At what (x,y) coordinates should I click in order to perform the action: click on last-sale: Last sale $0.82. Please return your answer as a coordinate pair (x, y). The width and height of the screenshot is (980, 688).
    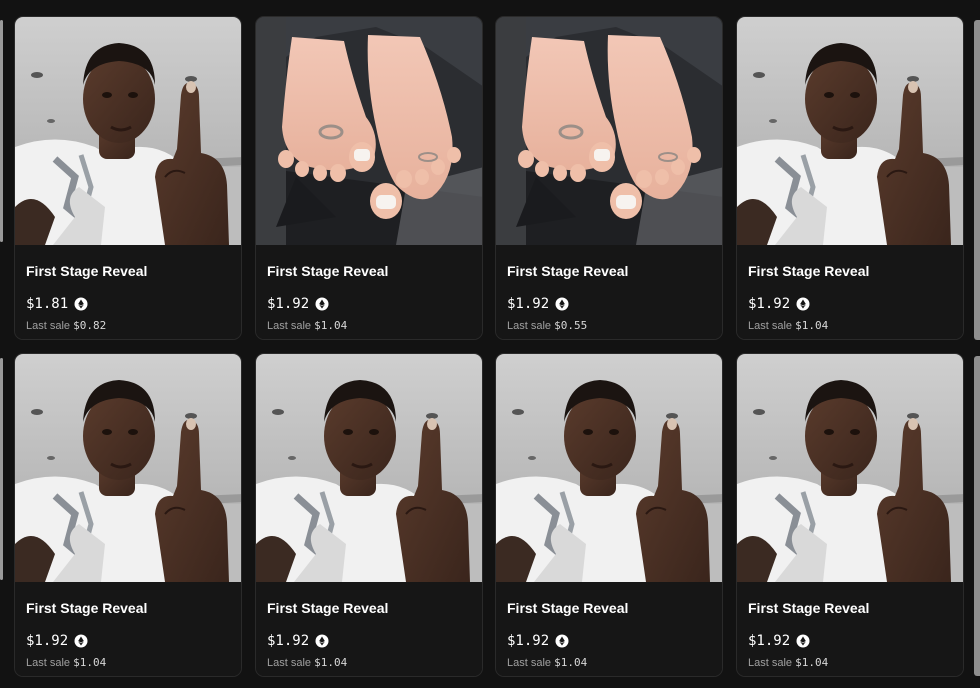
    Looking at the image, I should click on (66, 325).